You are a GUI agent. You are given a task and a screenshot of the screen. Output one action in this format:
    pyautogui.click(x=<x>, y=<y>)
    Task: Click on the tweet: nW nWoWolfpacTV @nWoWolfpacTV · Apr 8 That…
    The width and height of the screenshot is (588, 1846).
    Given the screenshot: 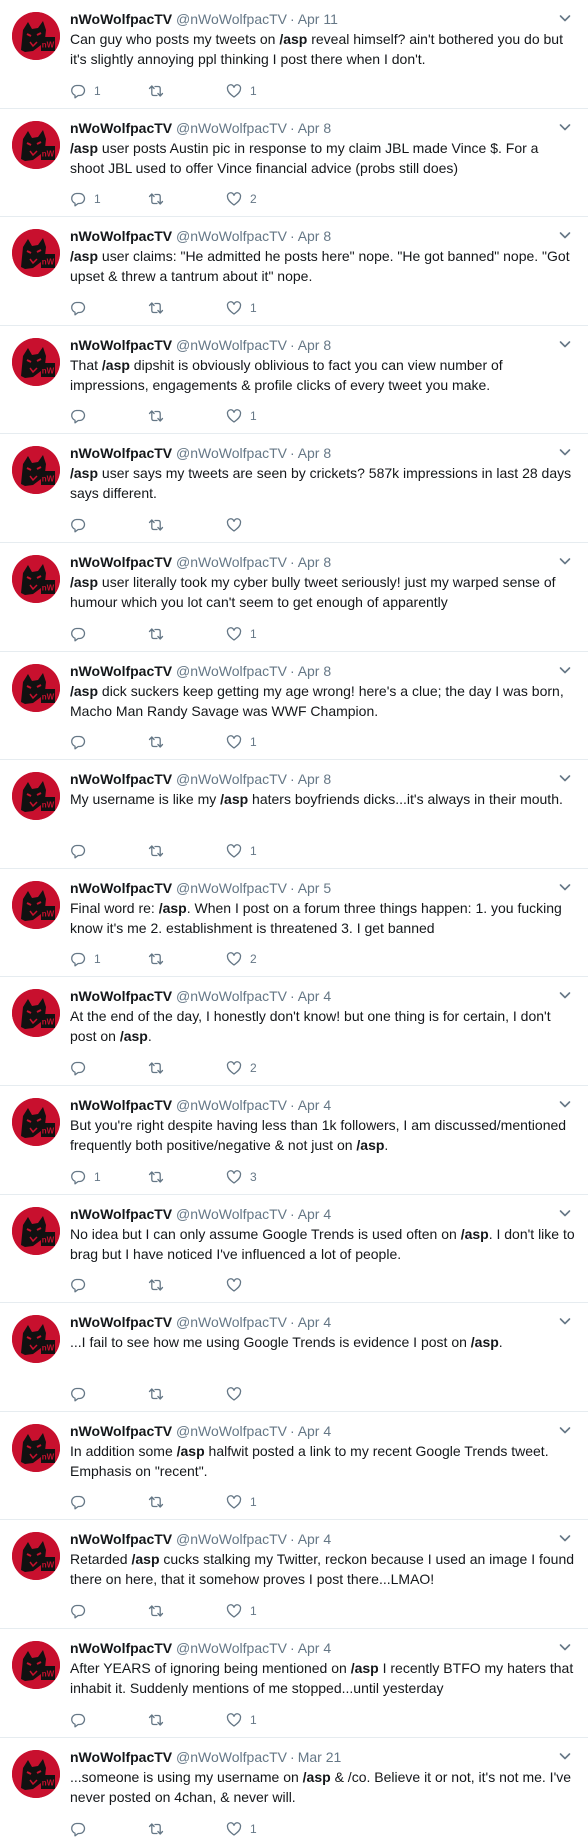 What is the action you would take?
    pyautogui.click(x=294, y=380)
    